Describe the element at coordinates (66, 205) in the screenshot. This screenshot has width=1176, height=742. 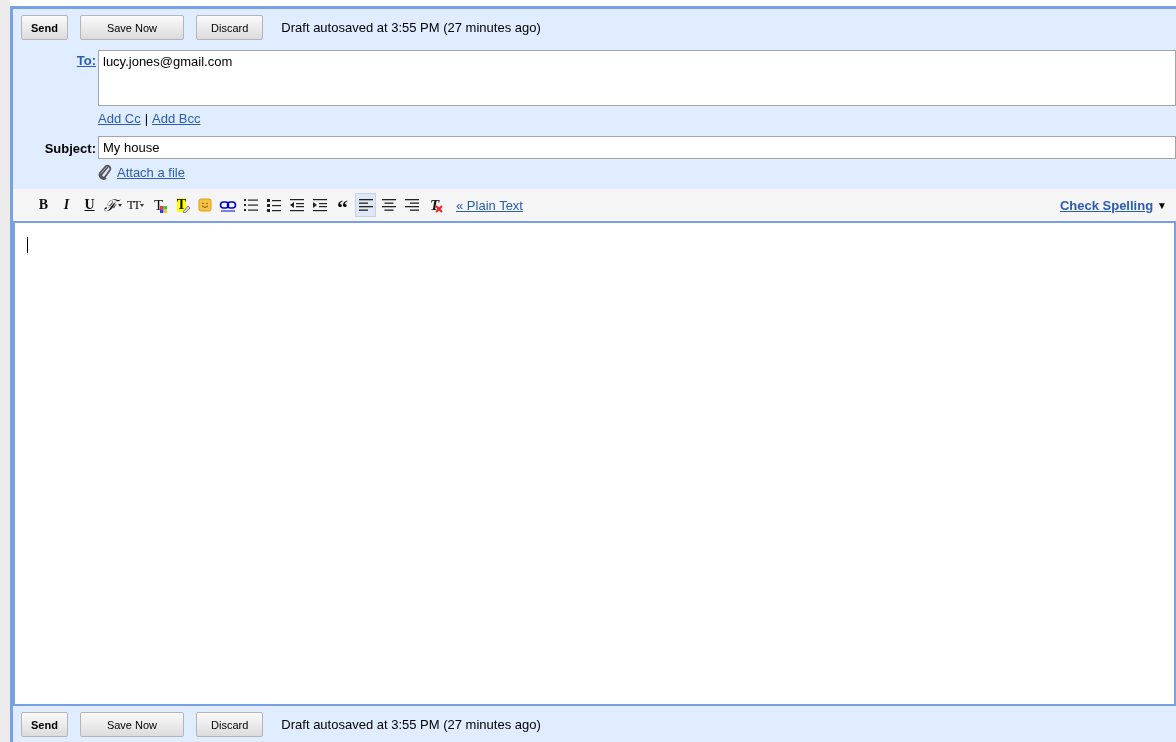
I see `italic-button: I` at that location.